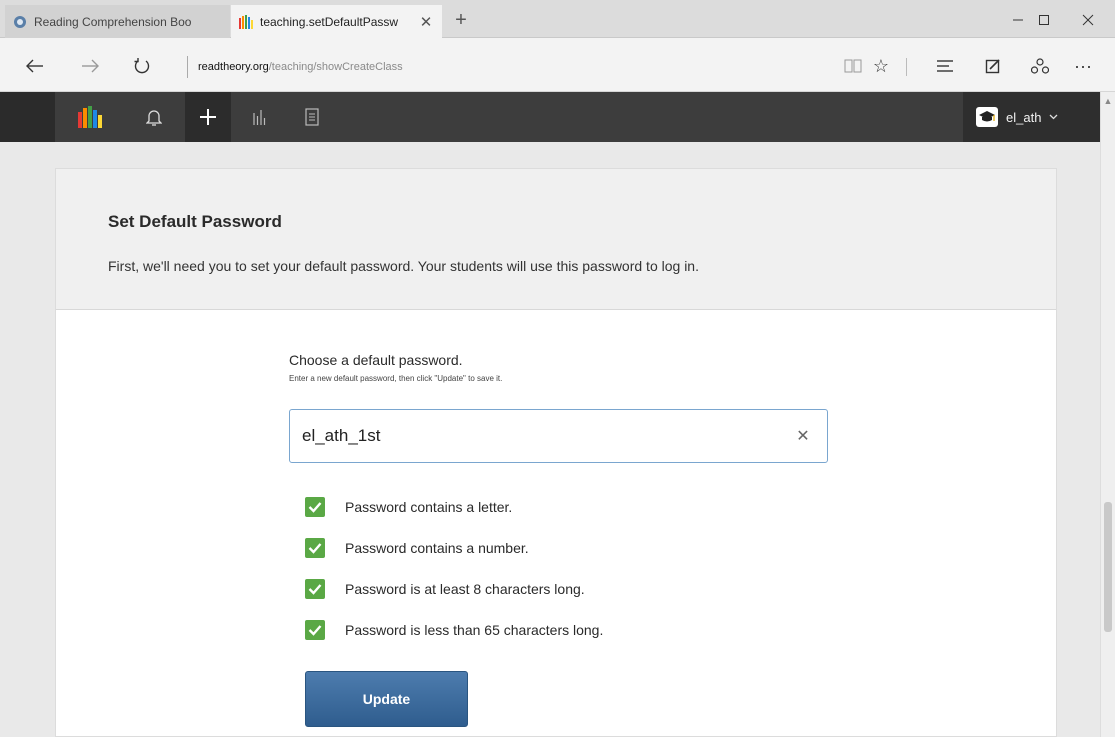 The image size is (1115, 737). What do you see at coordinates (20, 22) in the screenshot?
I see `site-favicon-icon` at bounding box center [20, 22].